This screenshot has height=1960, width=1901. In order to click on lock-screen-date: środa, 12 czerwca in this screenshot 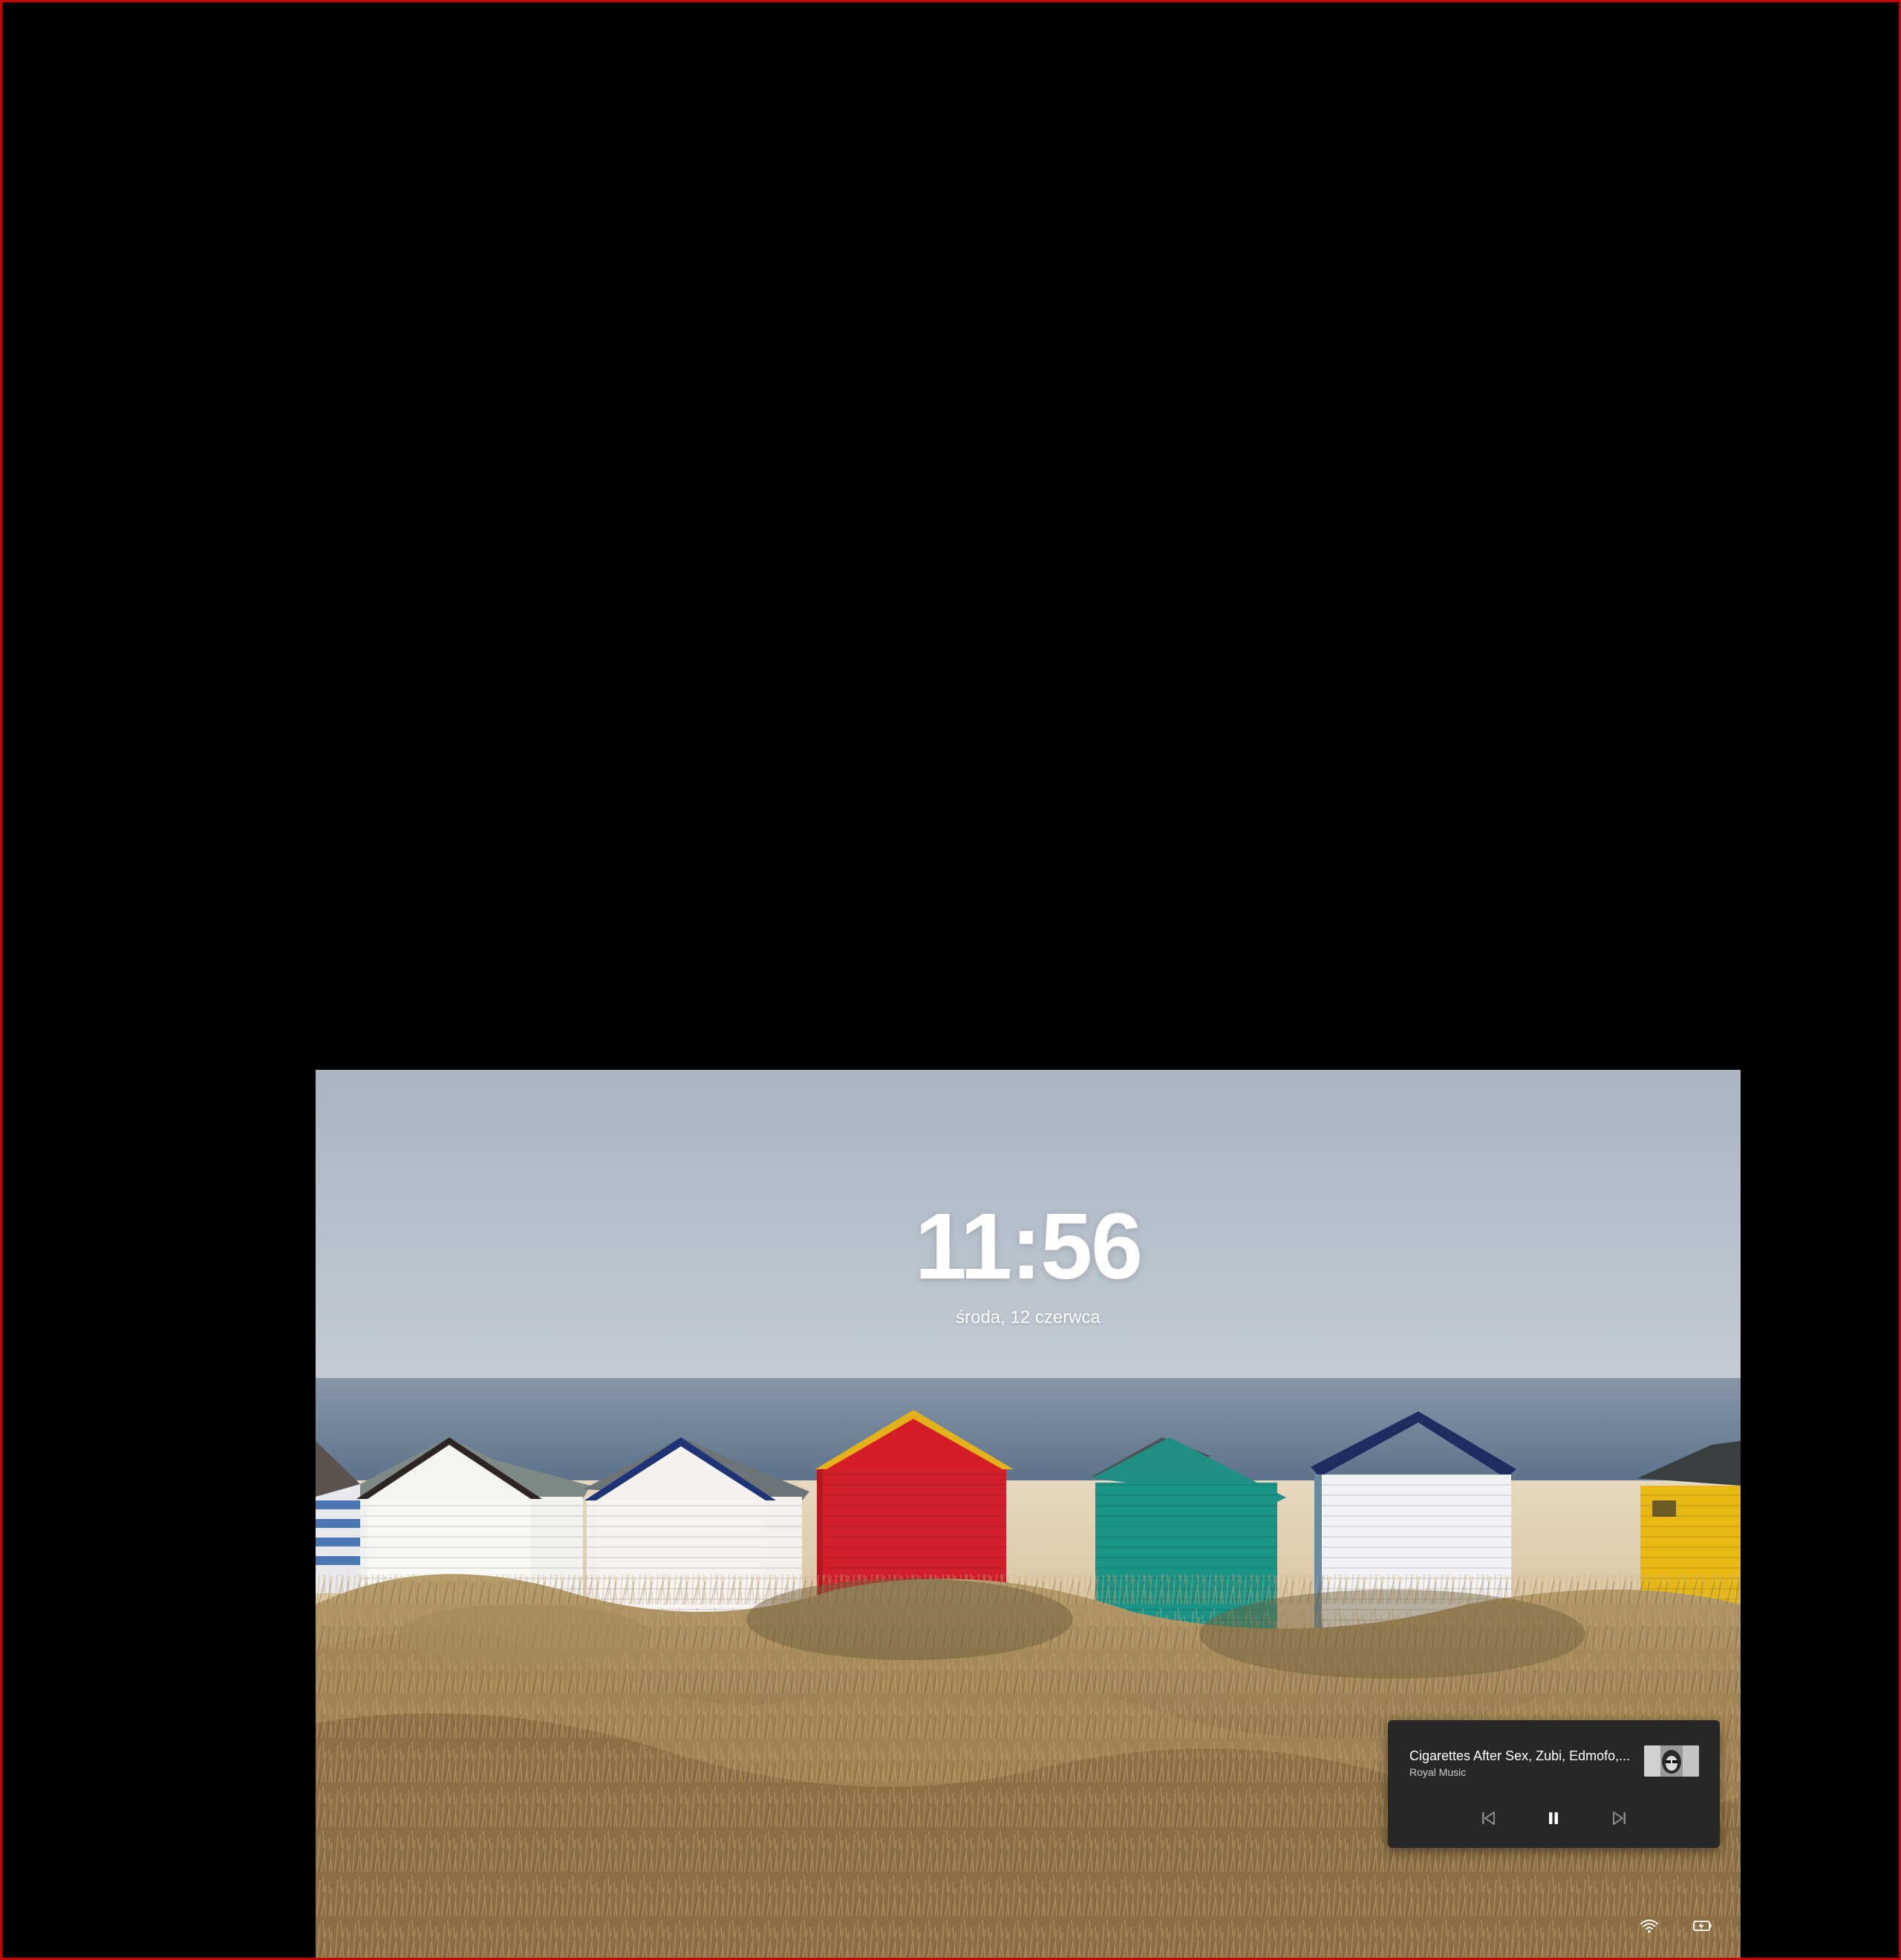, I will do `click(1028, 1317)`.